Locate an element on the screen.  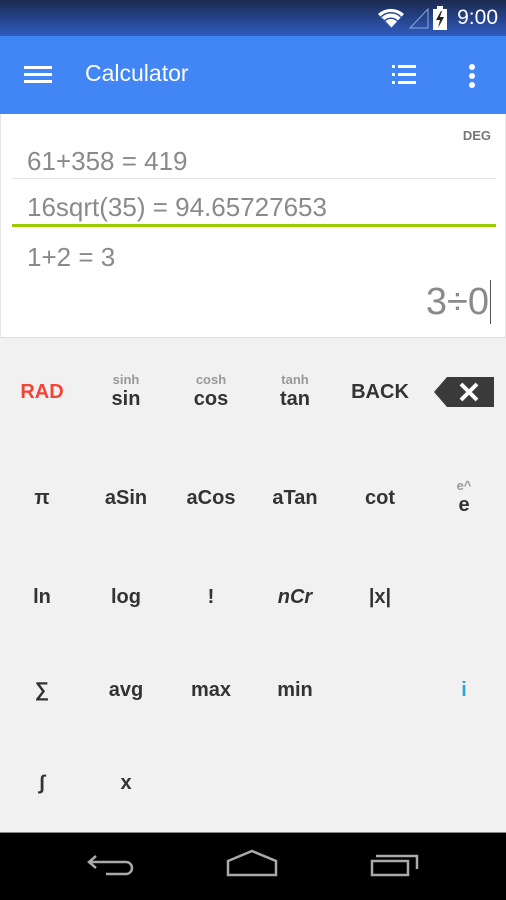
nav-recents-button is located at coordinates (394, 865).